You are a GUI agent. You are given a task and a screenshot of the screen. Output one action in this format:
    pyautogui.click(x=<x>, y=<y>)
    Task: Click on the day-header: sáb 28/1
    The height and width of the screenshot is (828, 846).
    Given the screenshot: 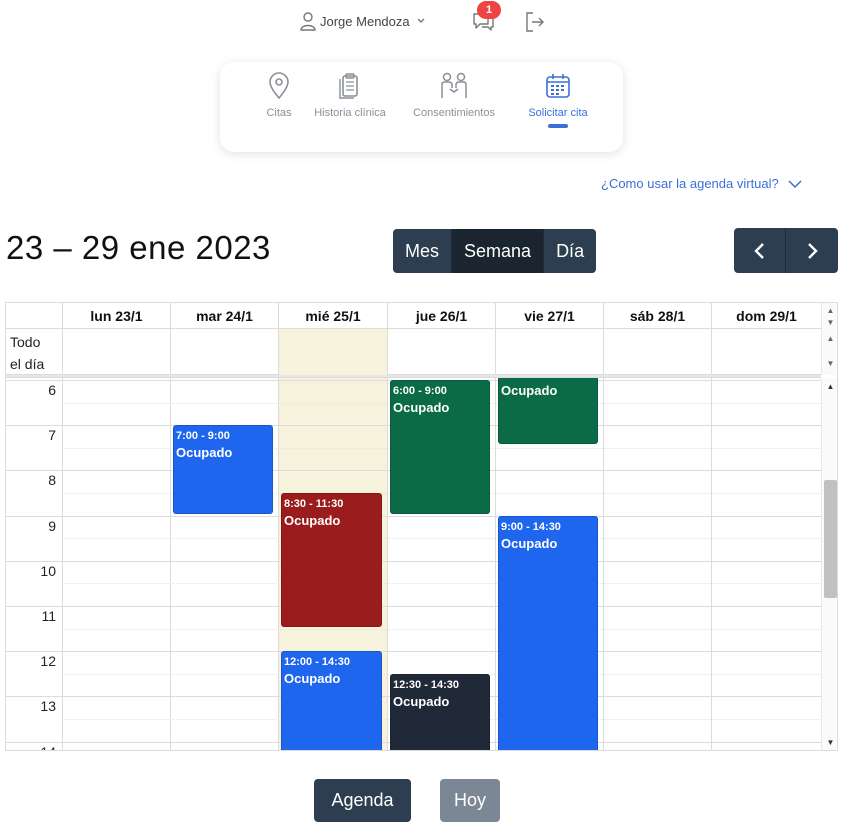 What is the action you would take?
    pyautogui.click(x=657, y=316)
    